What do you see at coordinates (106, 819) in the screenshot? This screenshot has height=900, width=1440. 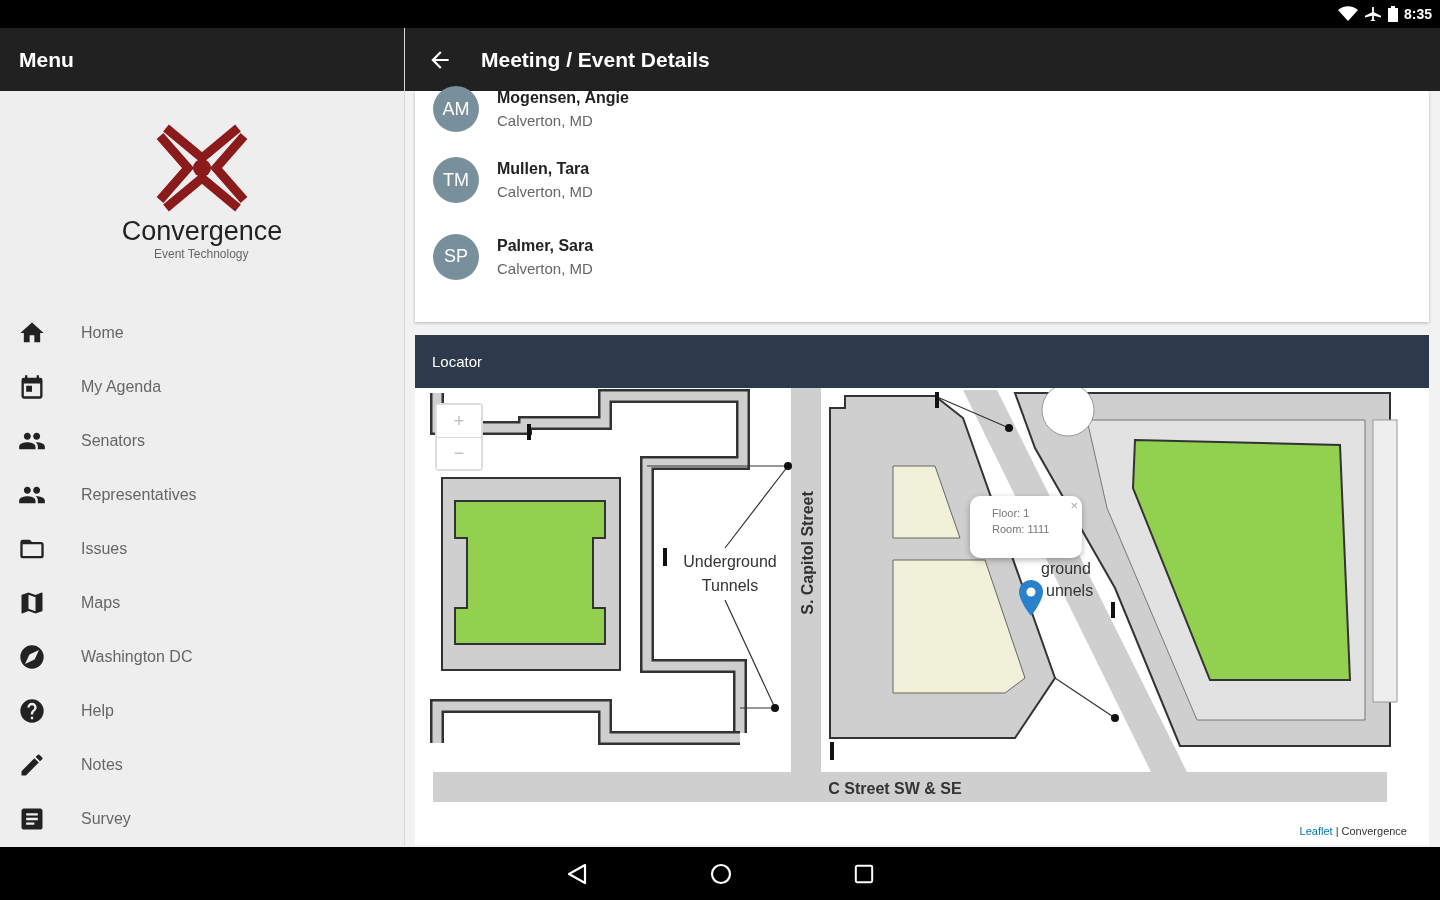 I see `menu-item: Survey` at bounding box center [106, 819].